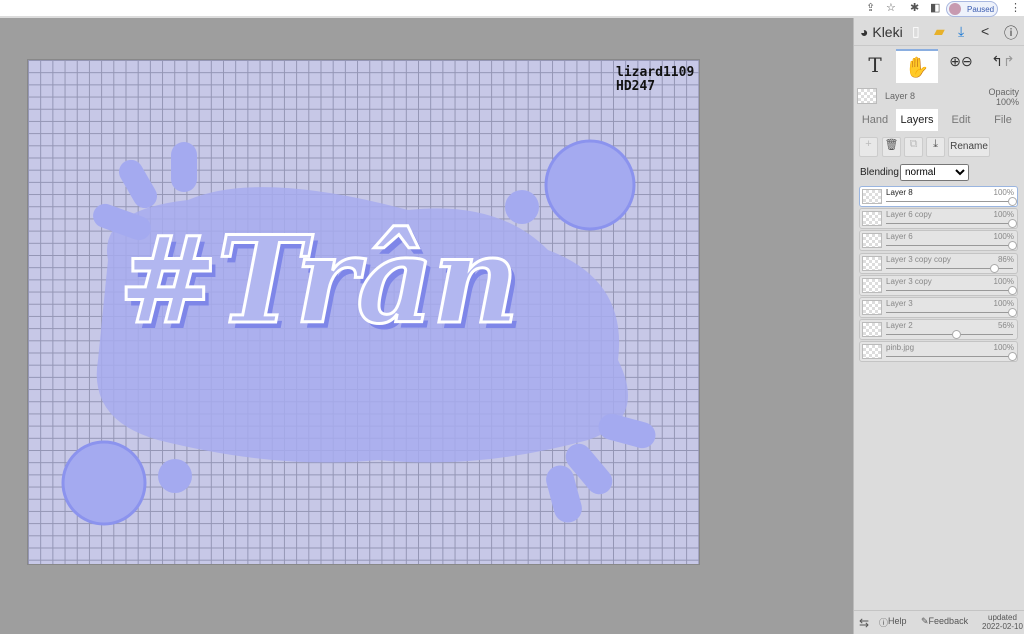  I want to click on merge-down-button: ⤓, so click(935, 147).